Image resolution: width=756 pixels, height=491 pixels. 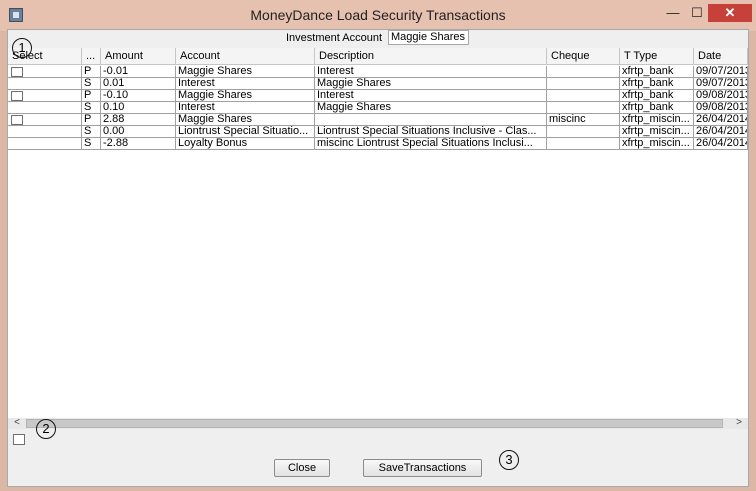 What do you see at coordinates (730, 13) in the screenshot?
I see `close-window-button: ✕` at bounding box center [730, 13].